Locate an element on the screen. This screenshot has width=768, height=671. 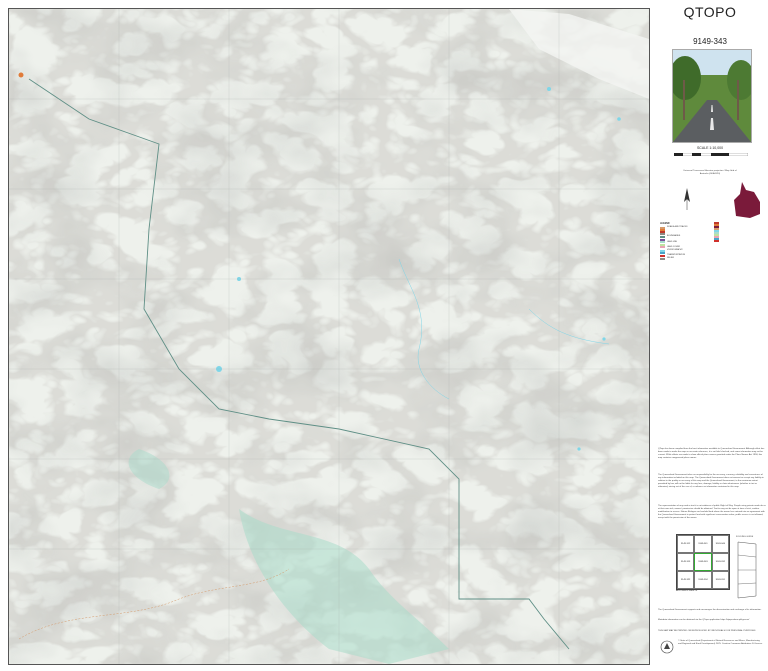
cover-photo is located at coordinates (712, 96).